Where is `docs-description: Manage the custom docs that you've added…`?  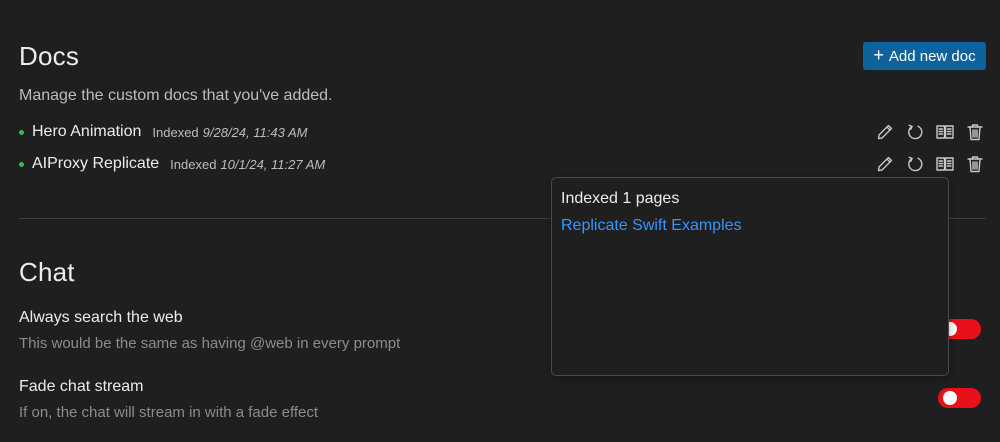 docs-description: Manage the custom docs that you've added… is located at coordinates (176, 95).